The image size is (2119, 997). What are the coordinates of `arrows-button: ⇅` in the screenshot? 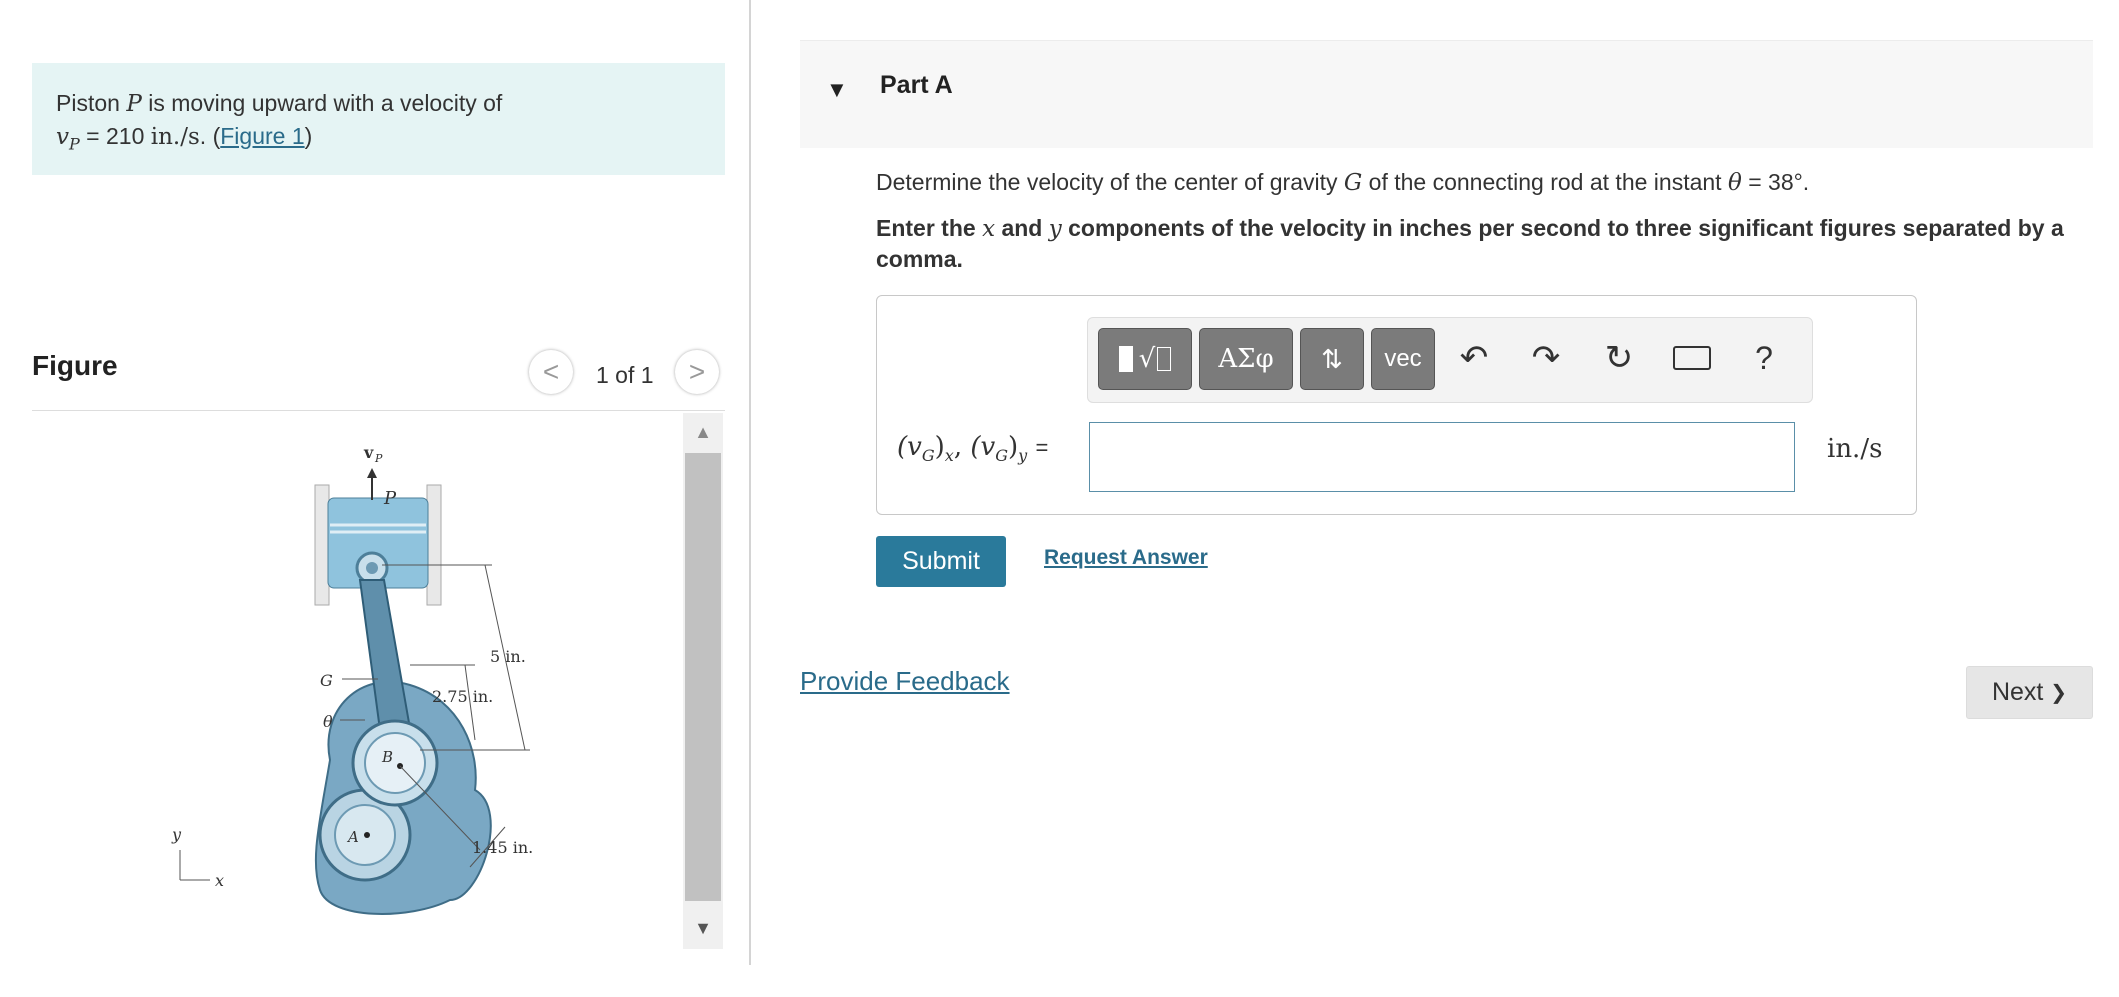 It's located at (1332, 359).